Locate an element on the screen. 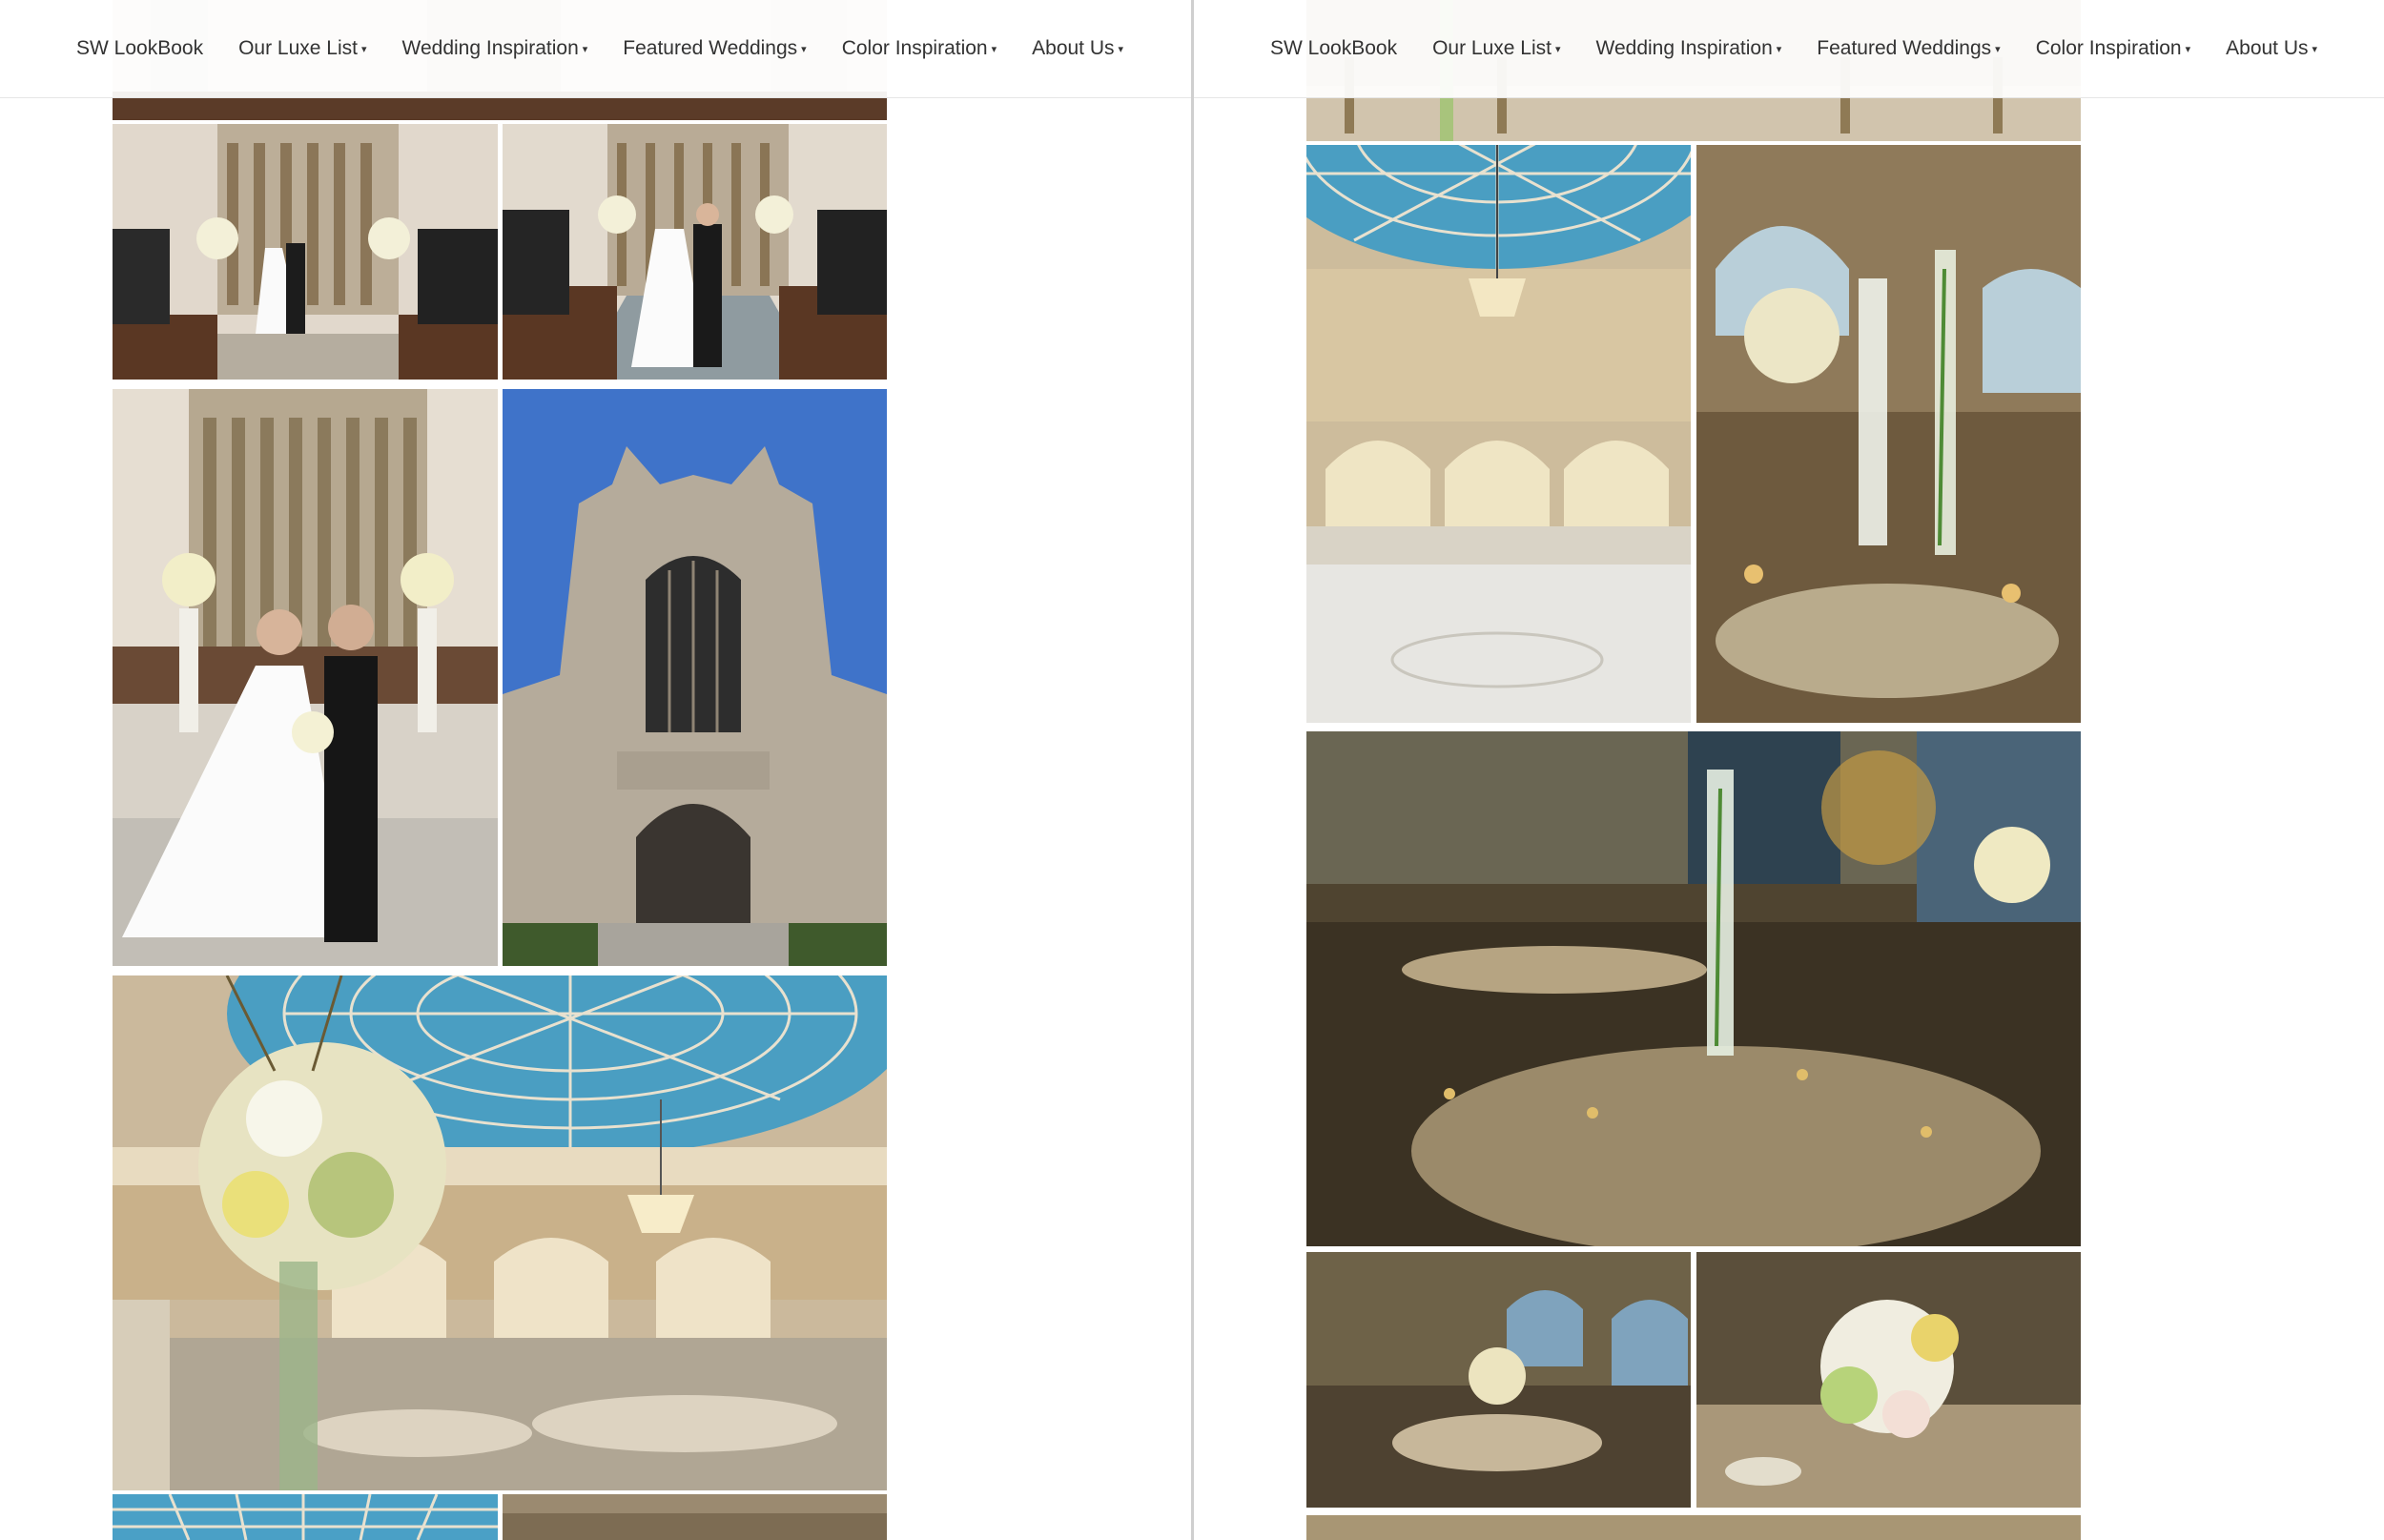  gallery-photo-couple-portrait is located at coordinates (305, 677).